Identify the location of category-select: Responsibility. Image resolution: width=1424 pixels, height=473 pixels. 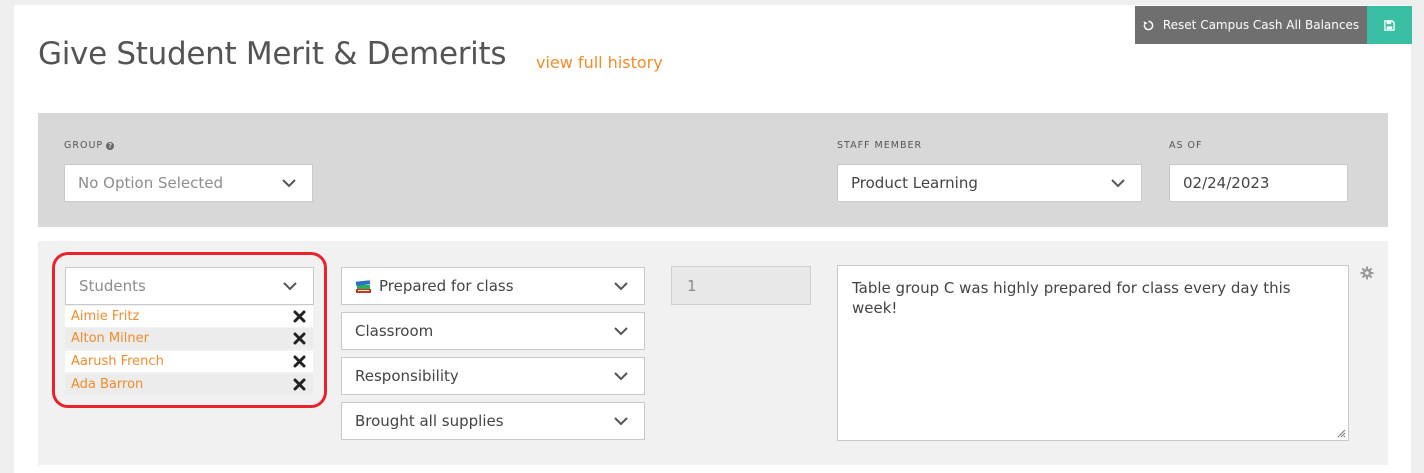
(493, 376).